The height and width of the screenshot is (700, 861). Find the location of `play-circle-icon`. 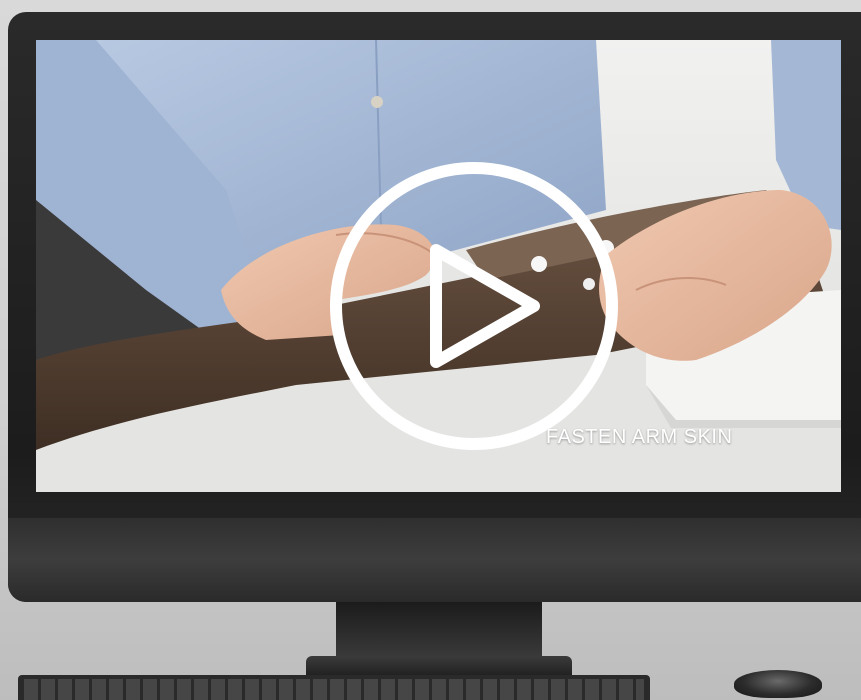

play-circle-icon is located at coordinates (474, 306).